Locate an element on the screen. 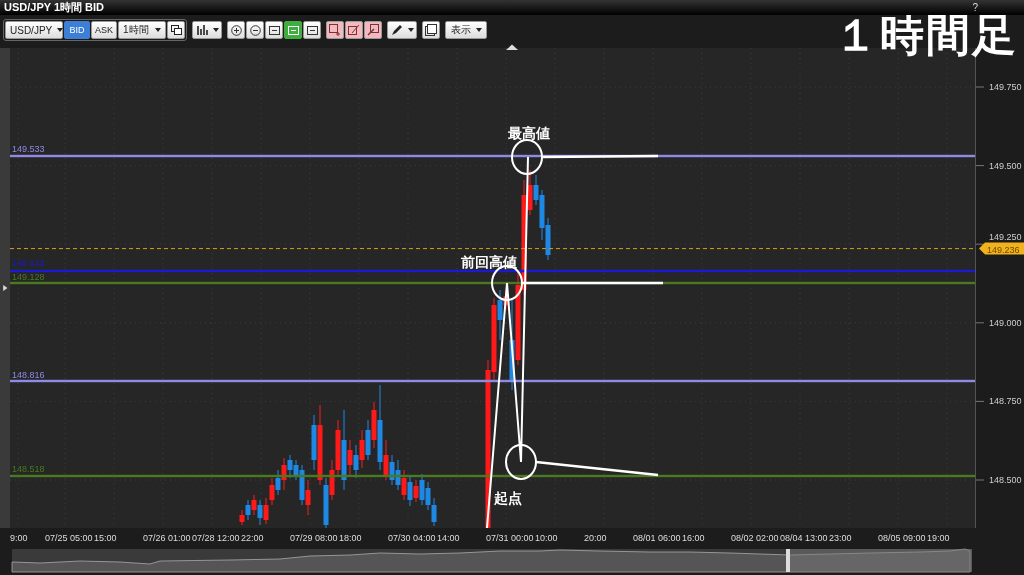 The height and width of the screenshot is (575, 1024). time-axis-label: 07/31 00:00 is located at coordinates (510, 538).